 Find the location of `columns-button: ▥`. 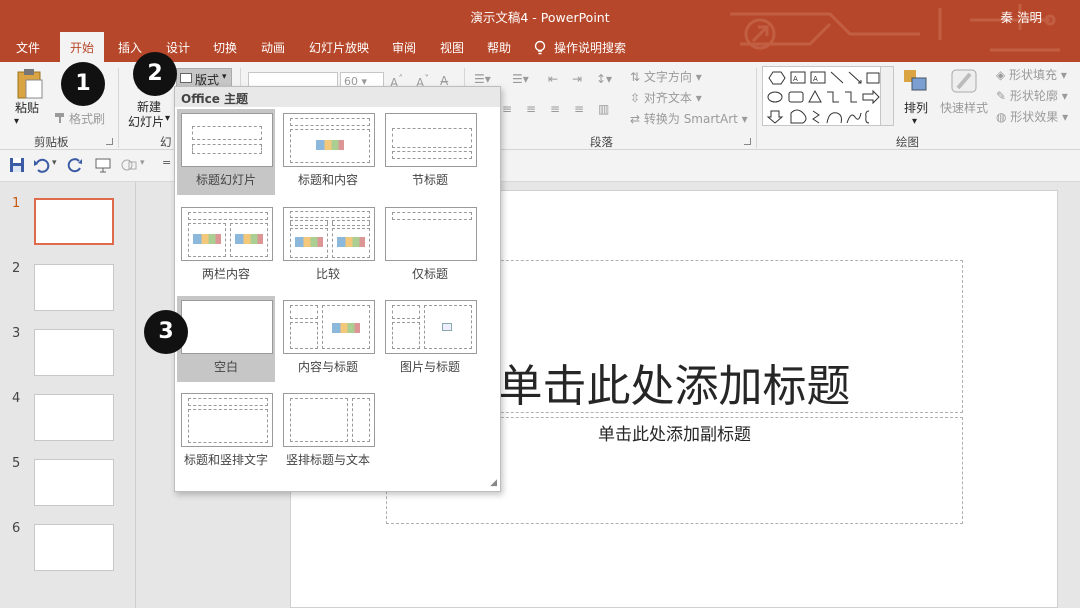

columns-button: ▥ is located at coordinates (603, 109).